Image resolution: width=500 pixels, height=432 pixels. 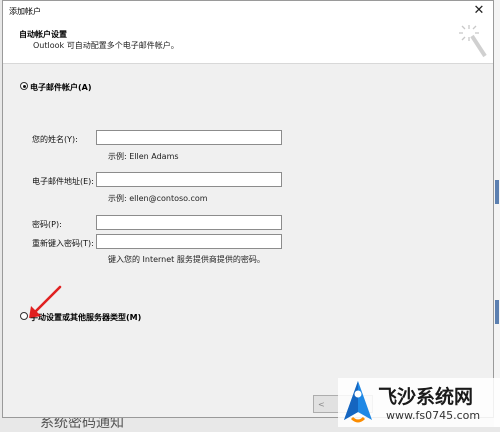 I want to click on background-window-edge, so click(x=497, y=213).